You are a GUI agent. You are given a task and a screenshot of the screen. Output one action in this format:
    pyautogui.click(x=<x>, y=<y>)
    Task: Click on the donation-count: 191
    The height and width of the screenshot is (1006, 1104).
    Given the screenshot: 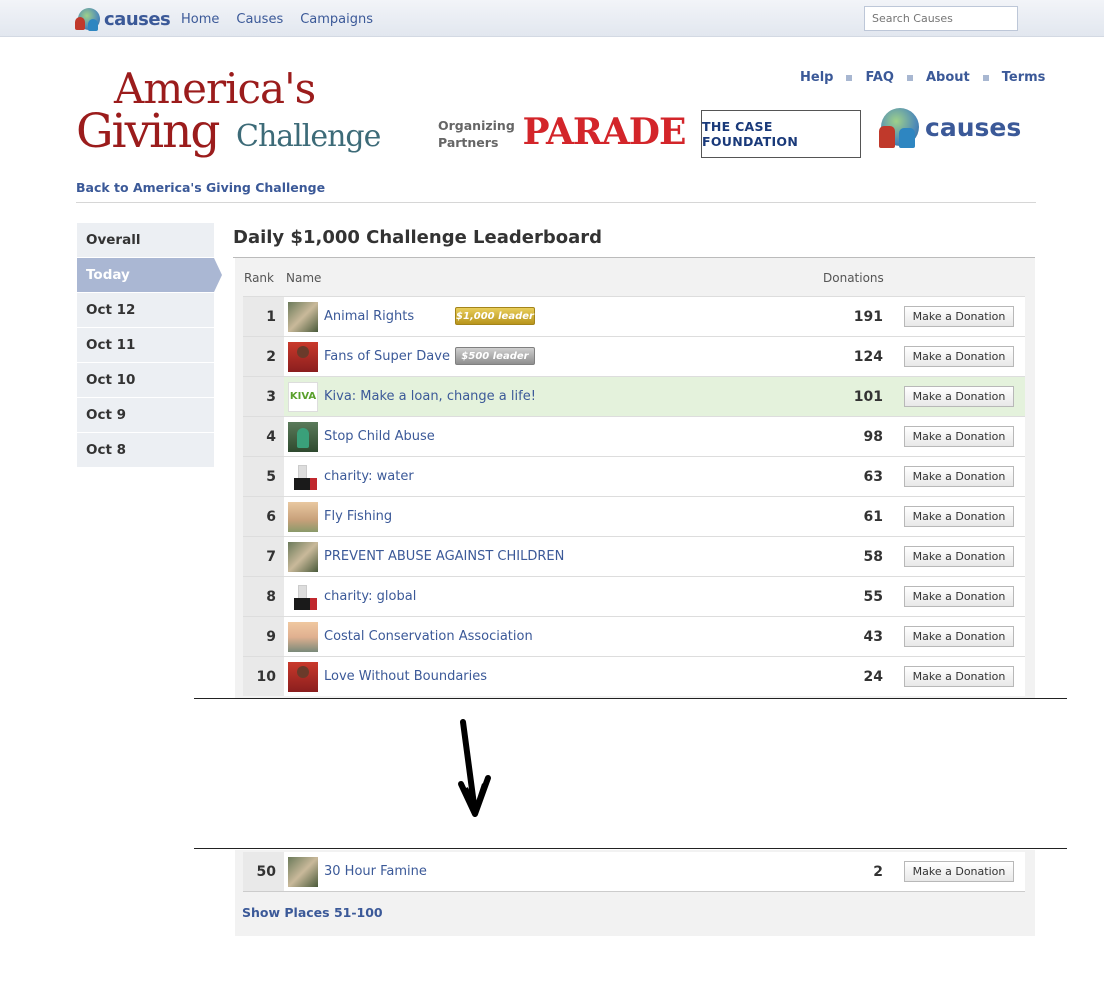 What is the action you would take?
    pyautogui.click(x=868, y=316)
    